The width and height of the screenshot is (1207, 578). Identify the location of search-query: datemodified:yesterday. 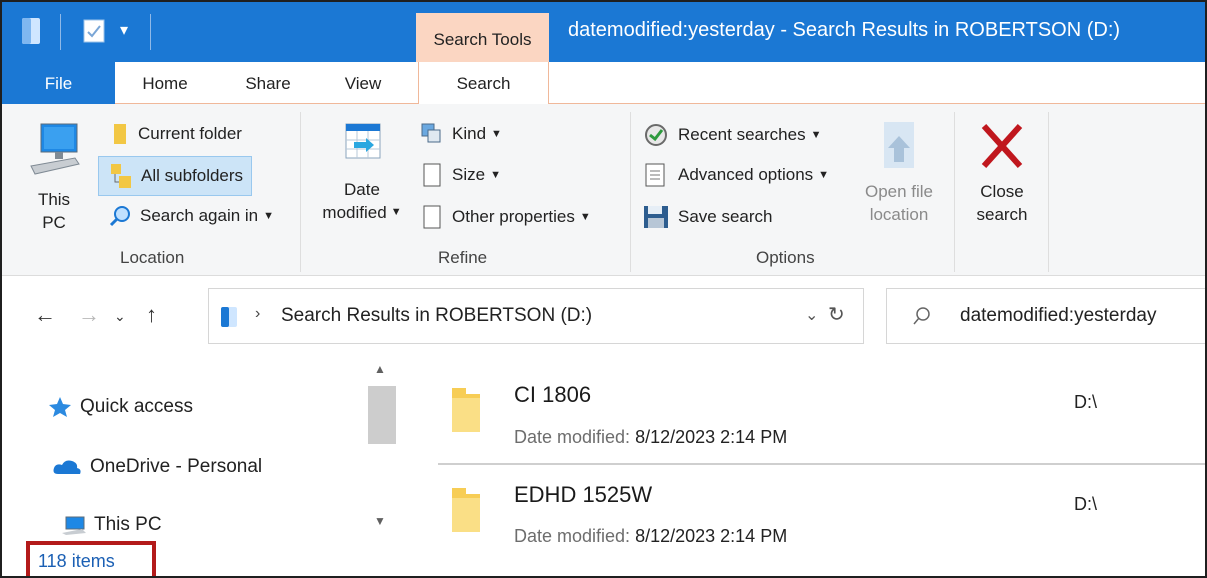
(1058, 315).